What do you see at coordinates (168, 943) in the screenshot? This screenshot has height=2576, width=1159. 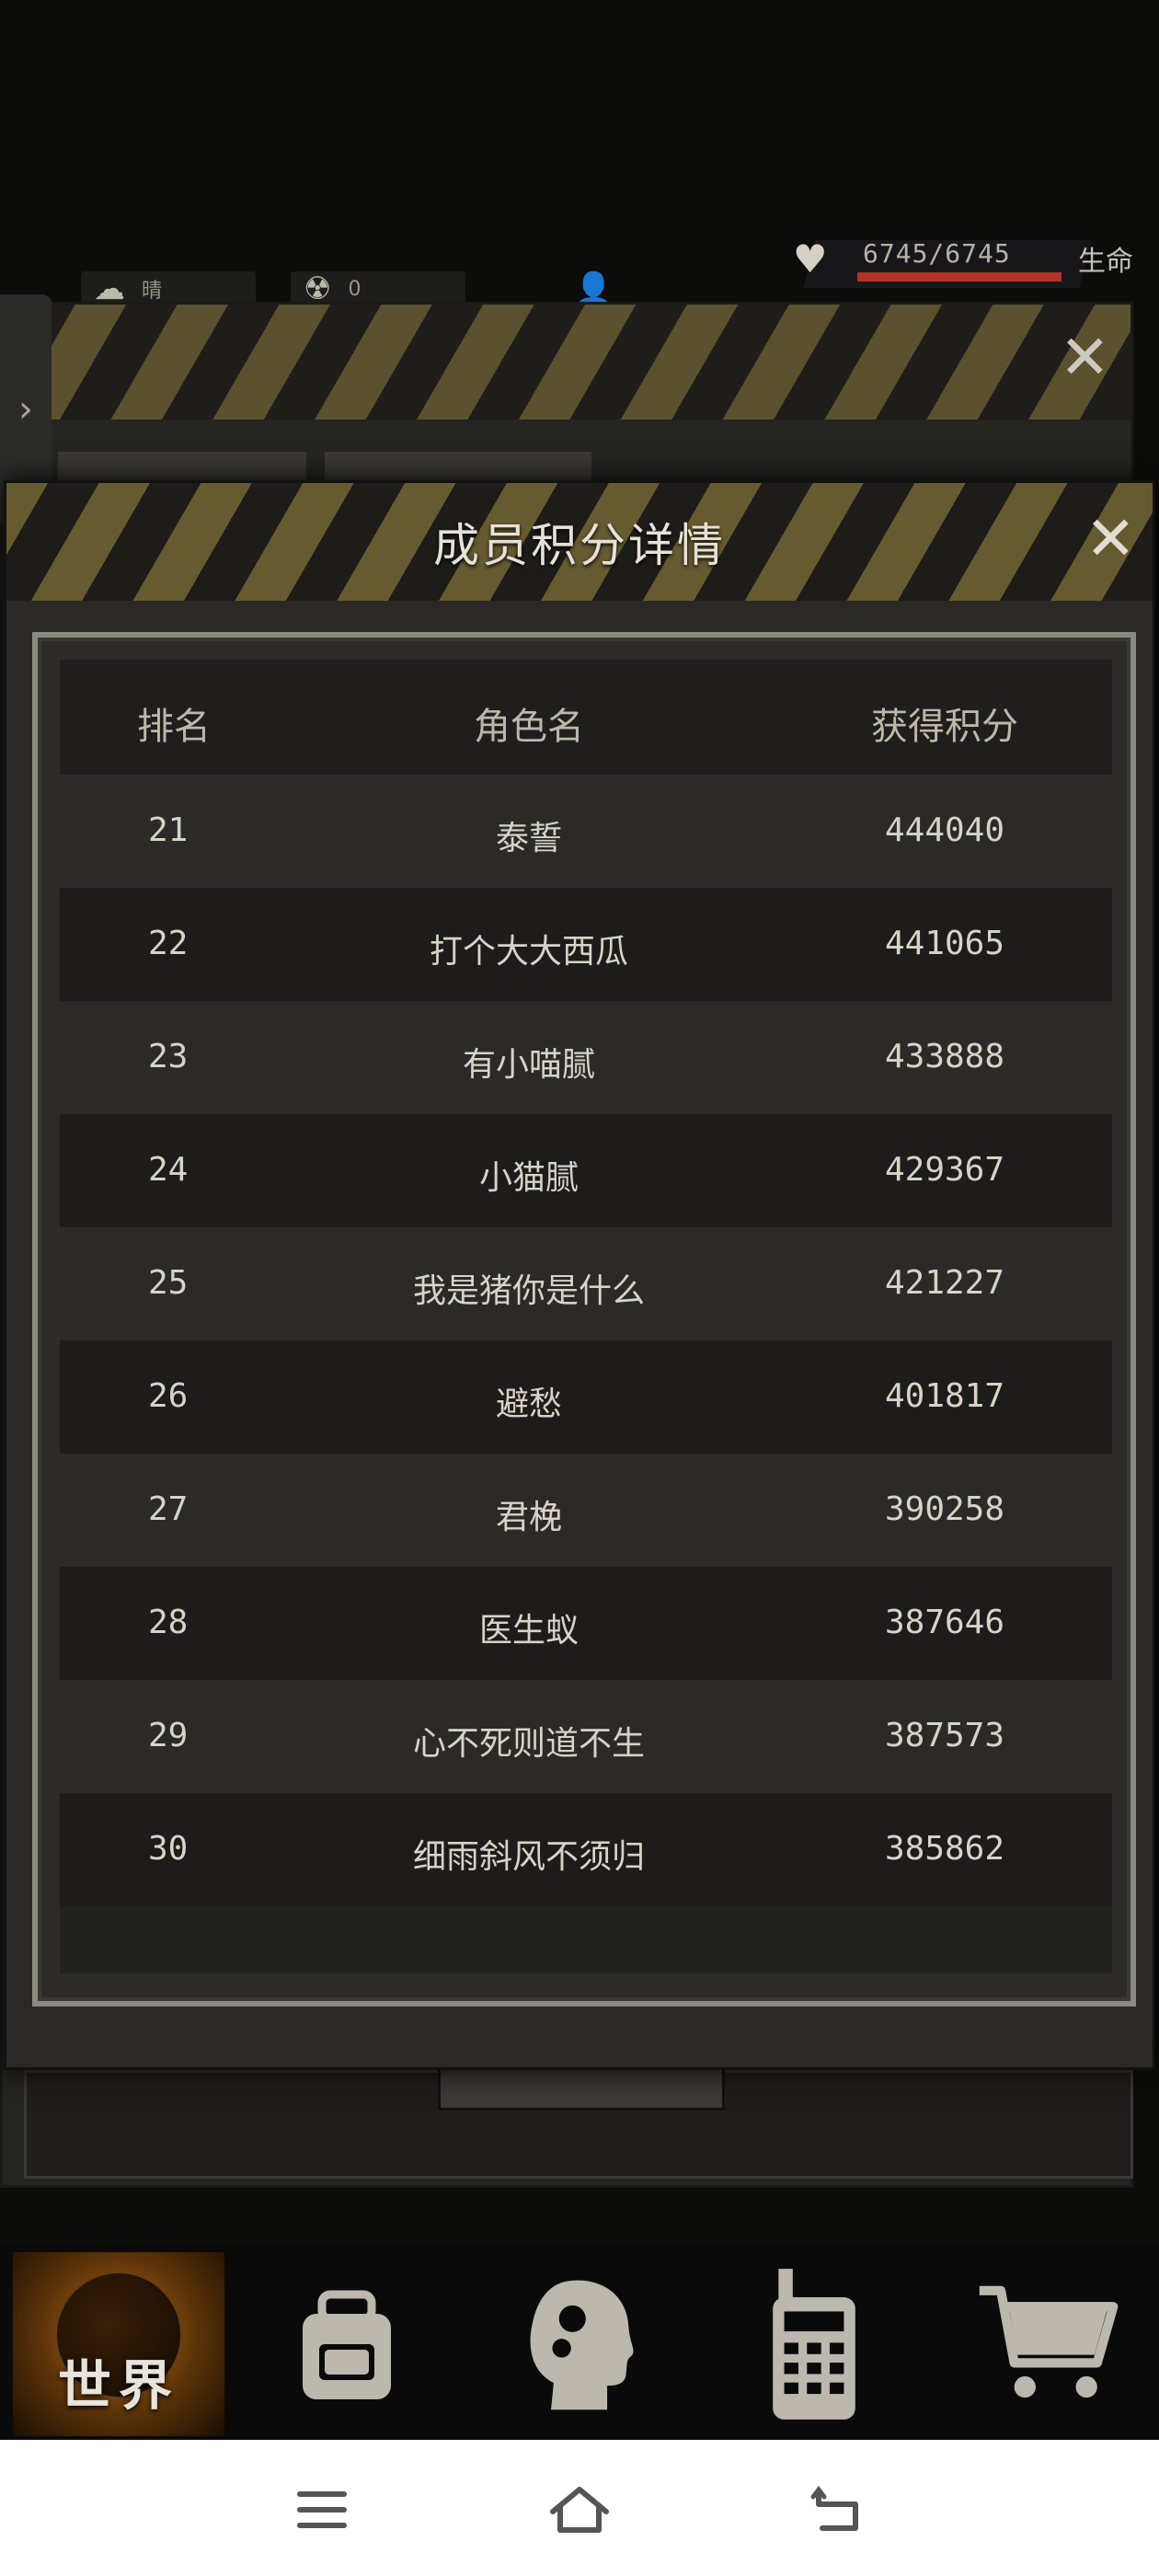 I see `row-rank: 22` at bounding box center [168, 943].